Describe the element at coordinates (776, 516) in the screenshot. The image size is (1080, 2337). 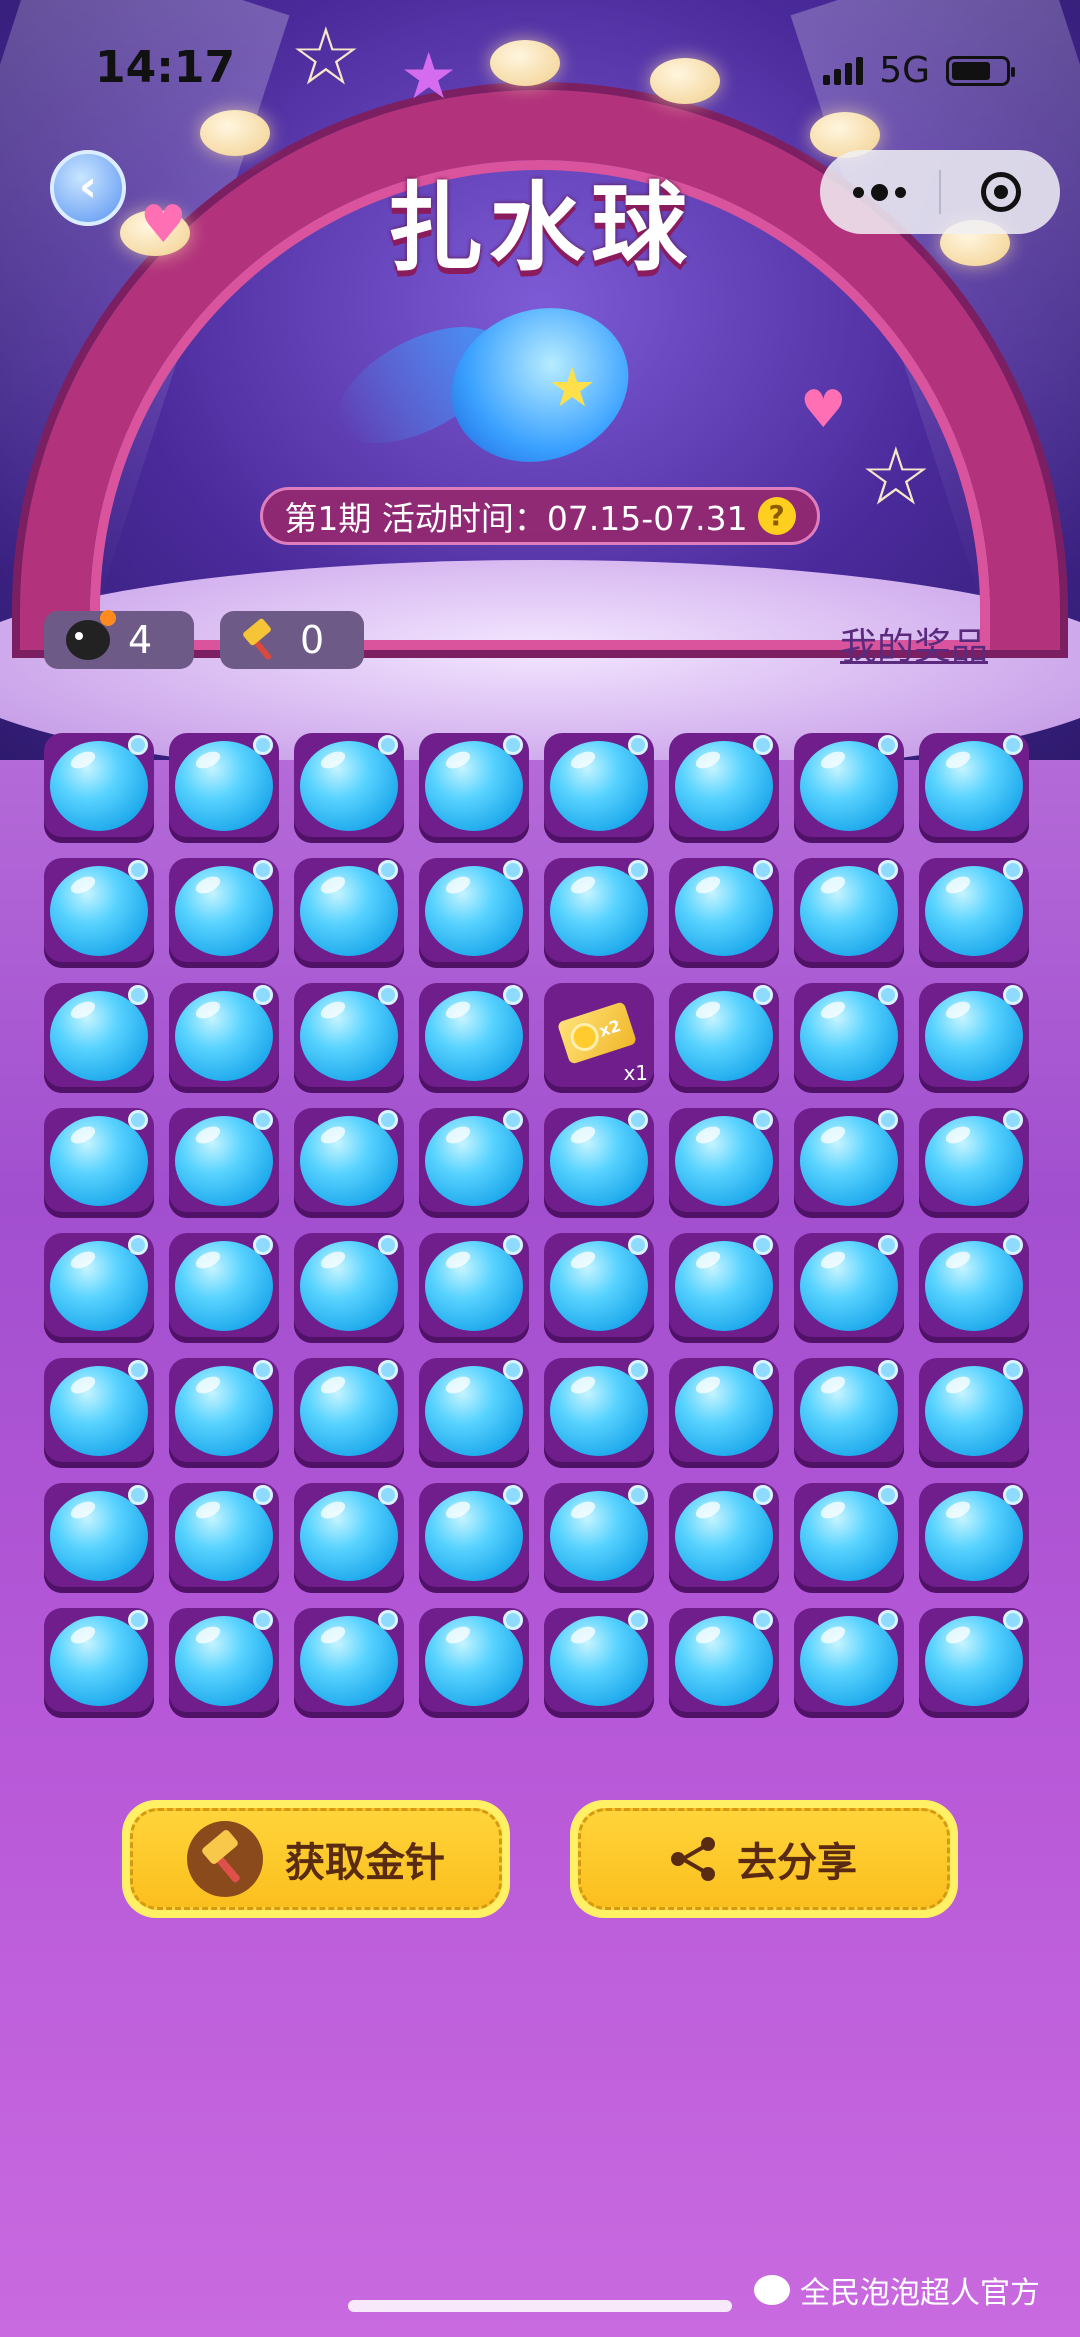
I see `help-icon: ?` at that location.